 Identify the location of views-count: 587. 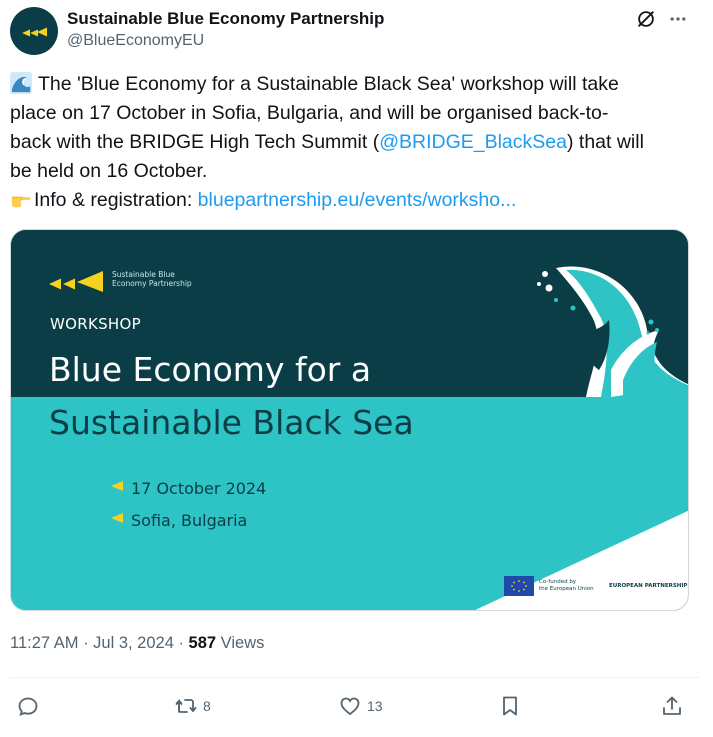
(202, 643).